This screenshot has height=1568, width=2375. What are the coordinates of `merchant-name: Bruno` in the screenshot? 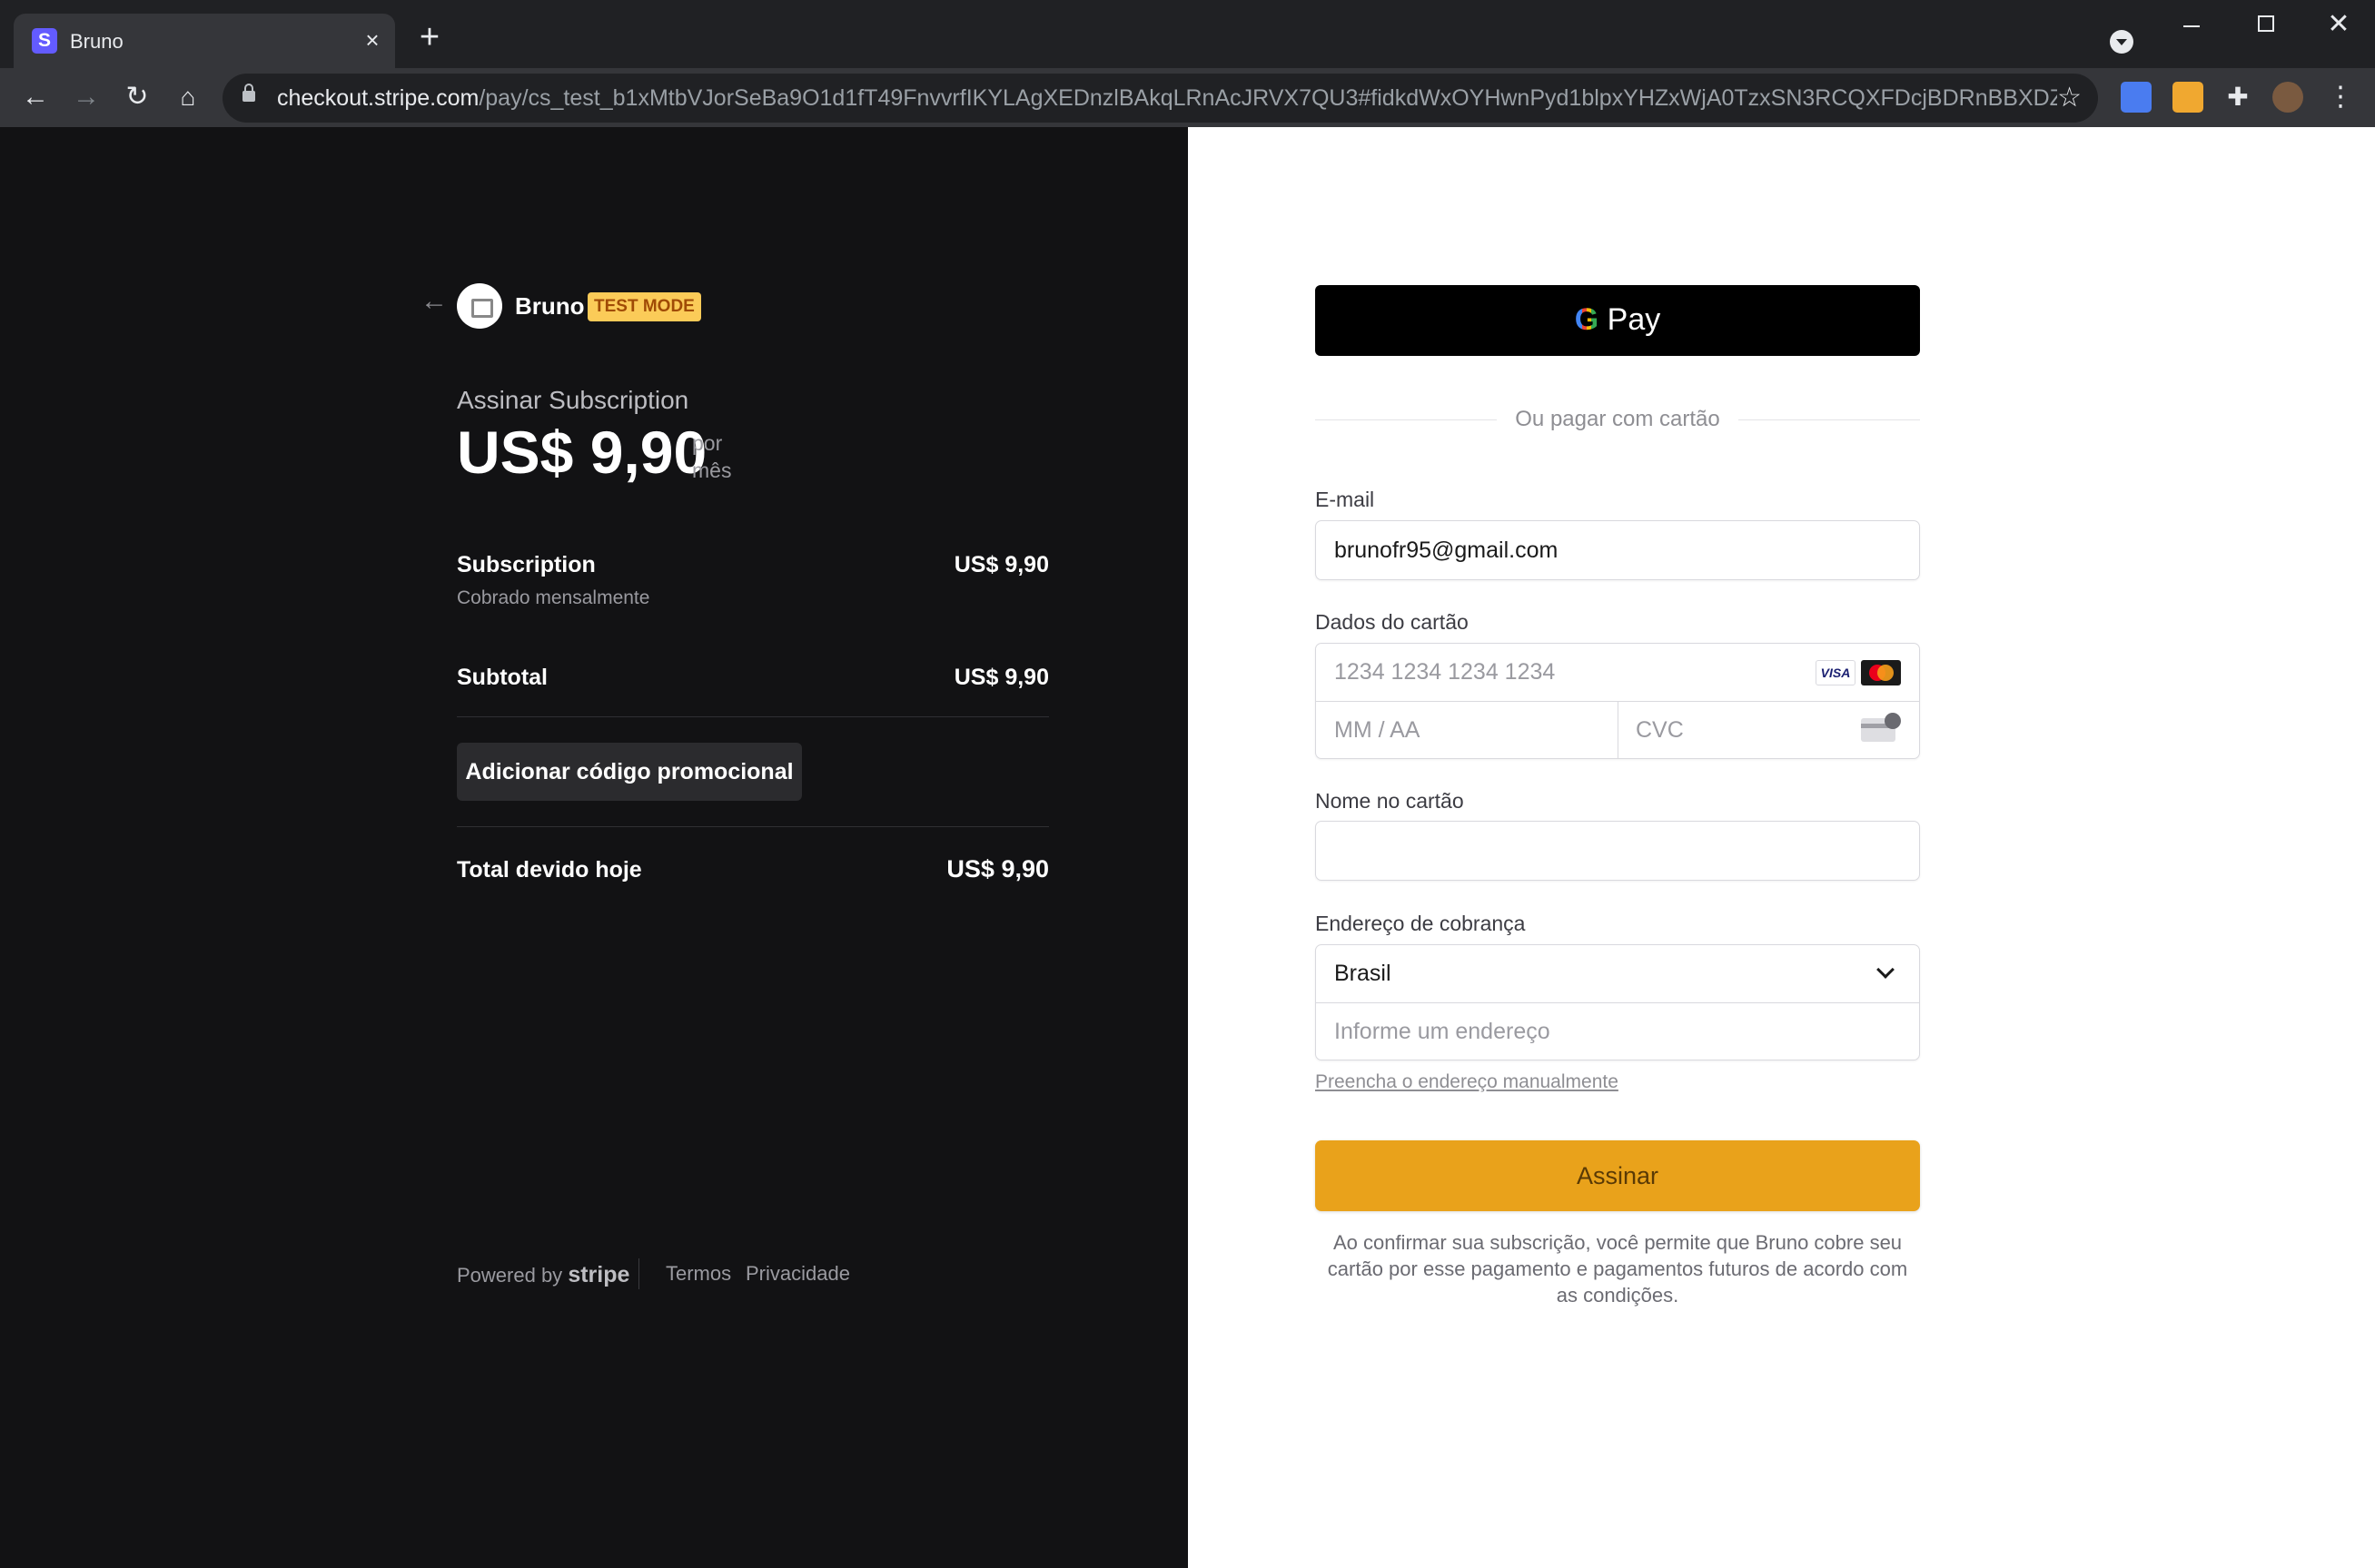 It's located at (550, 306).